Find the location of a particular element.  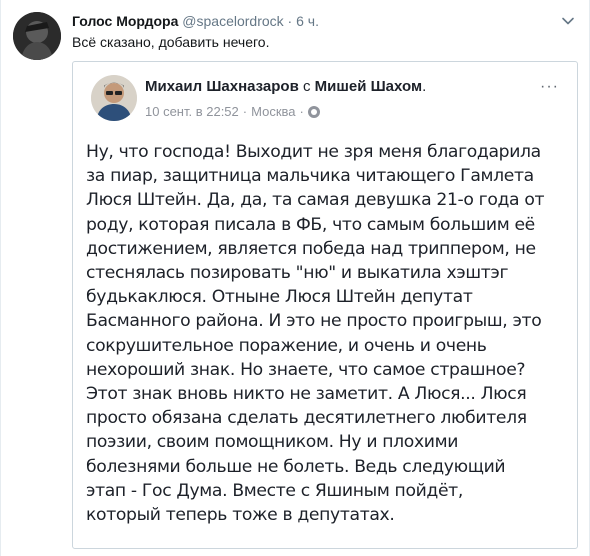

fb-post-header: Михаил Шахназаров с Мишей Шахом. is located at coordinates (285, 86).